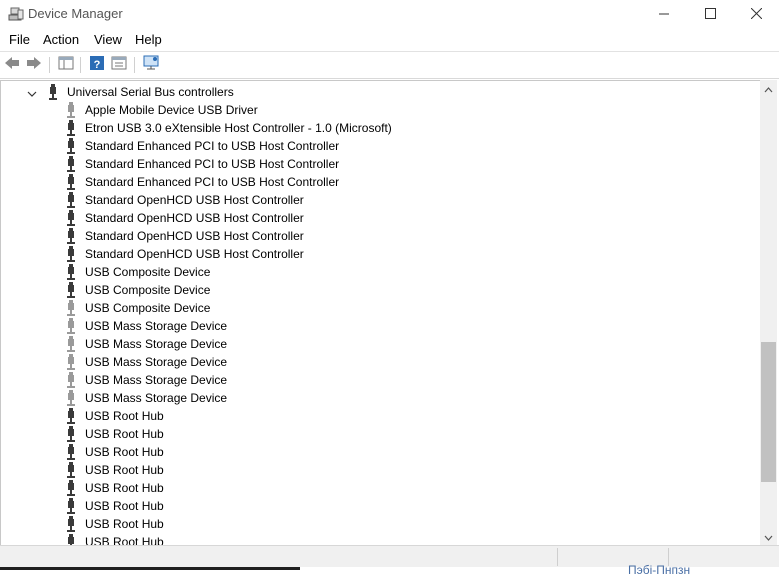 Image resolution: width=779 pixels, height=577 pixels. Describe the element at coordinates (389, 40) in the screenshot. I see `menu-bar: File Action View Help` at that location.